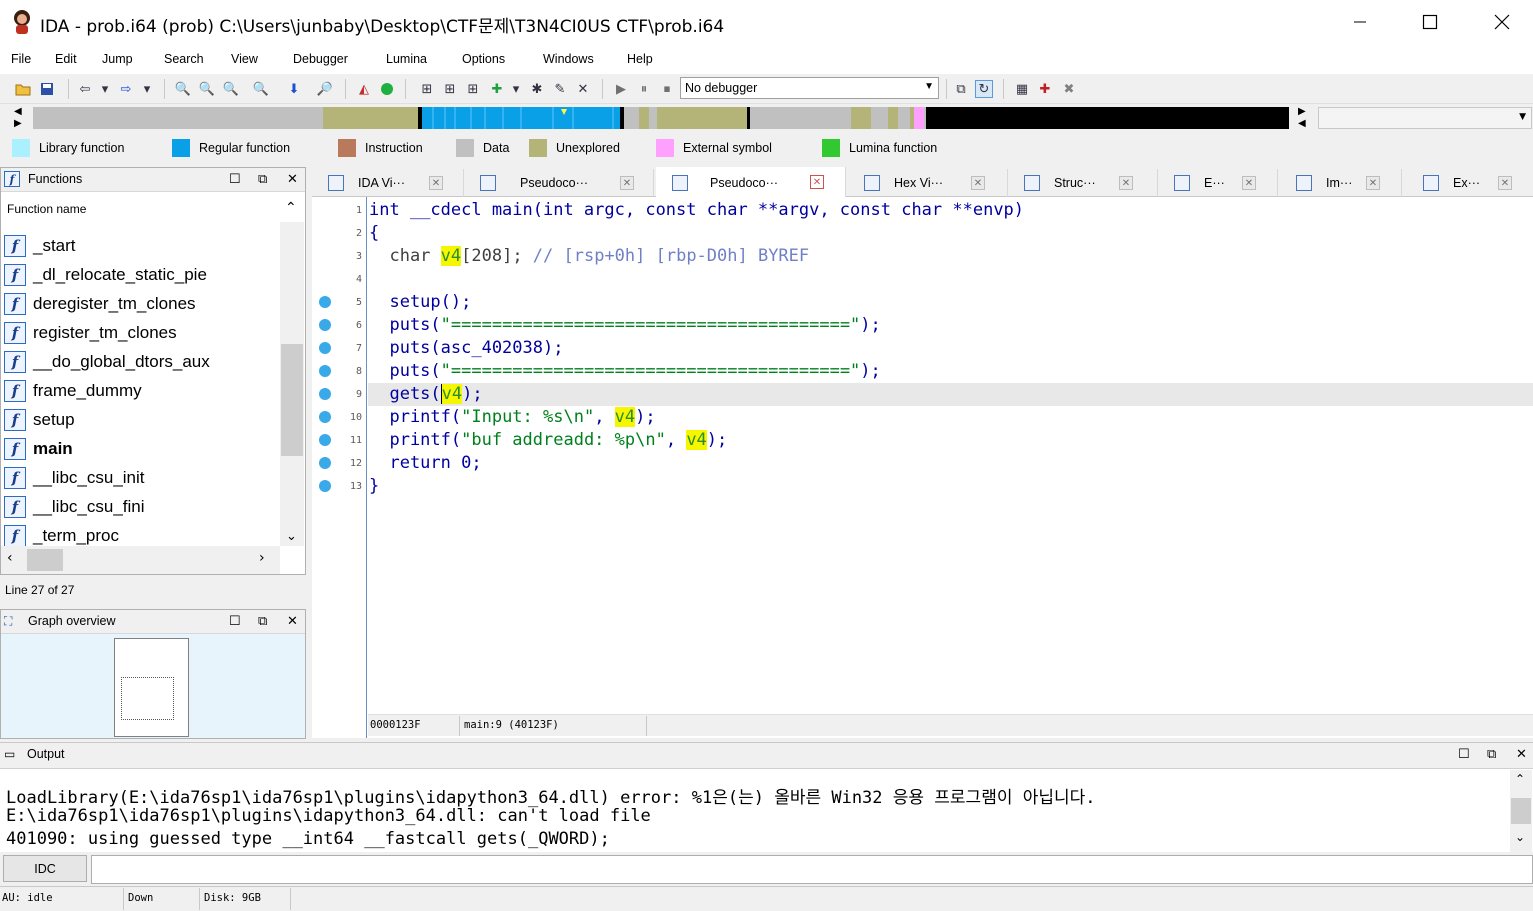 This screenshot has height=911, width=1533. I want to click on nav-left-arrows-icon: ◀ ▶, so click(18, 118).